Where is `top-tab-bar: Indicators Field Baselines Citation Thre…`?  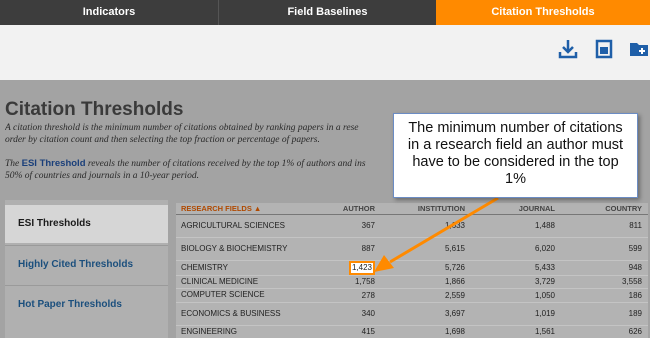 top-tab-bar: Indicators Field Baselines Citation Thre… is located at coordinates (325, 12).